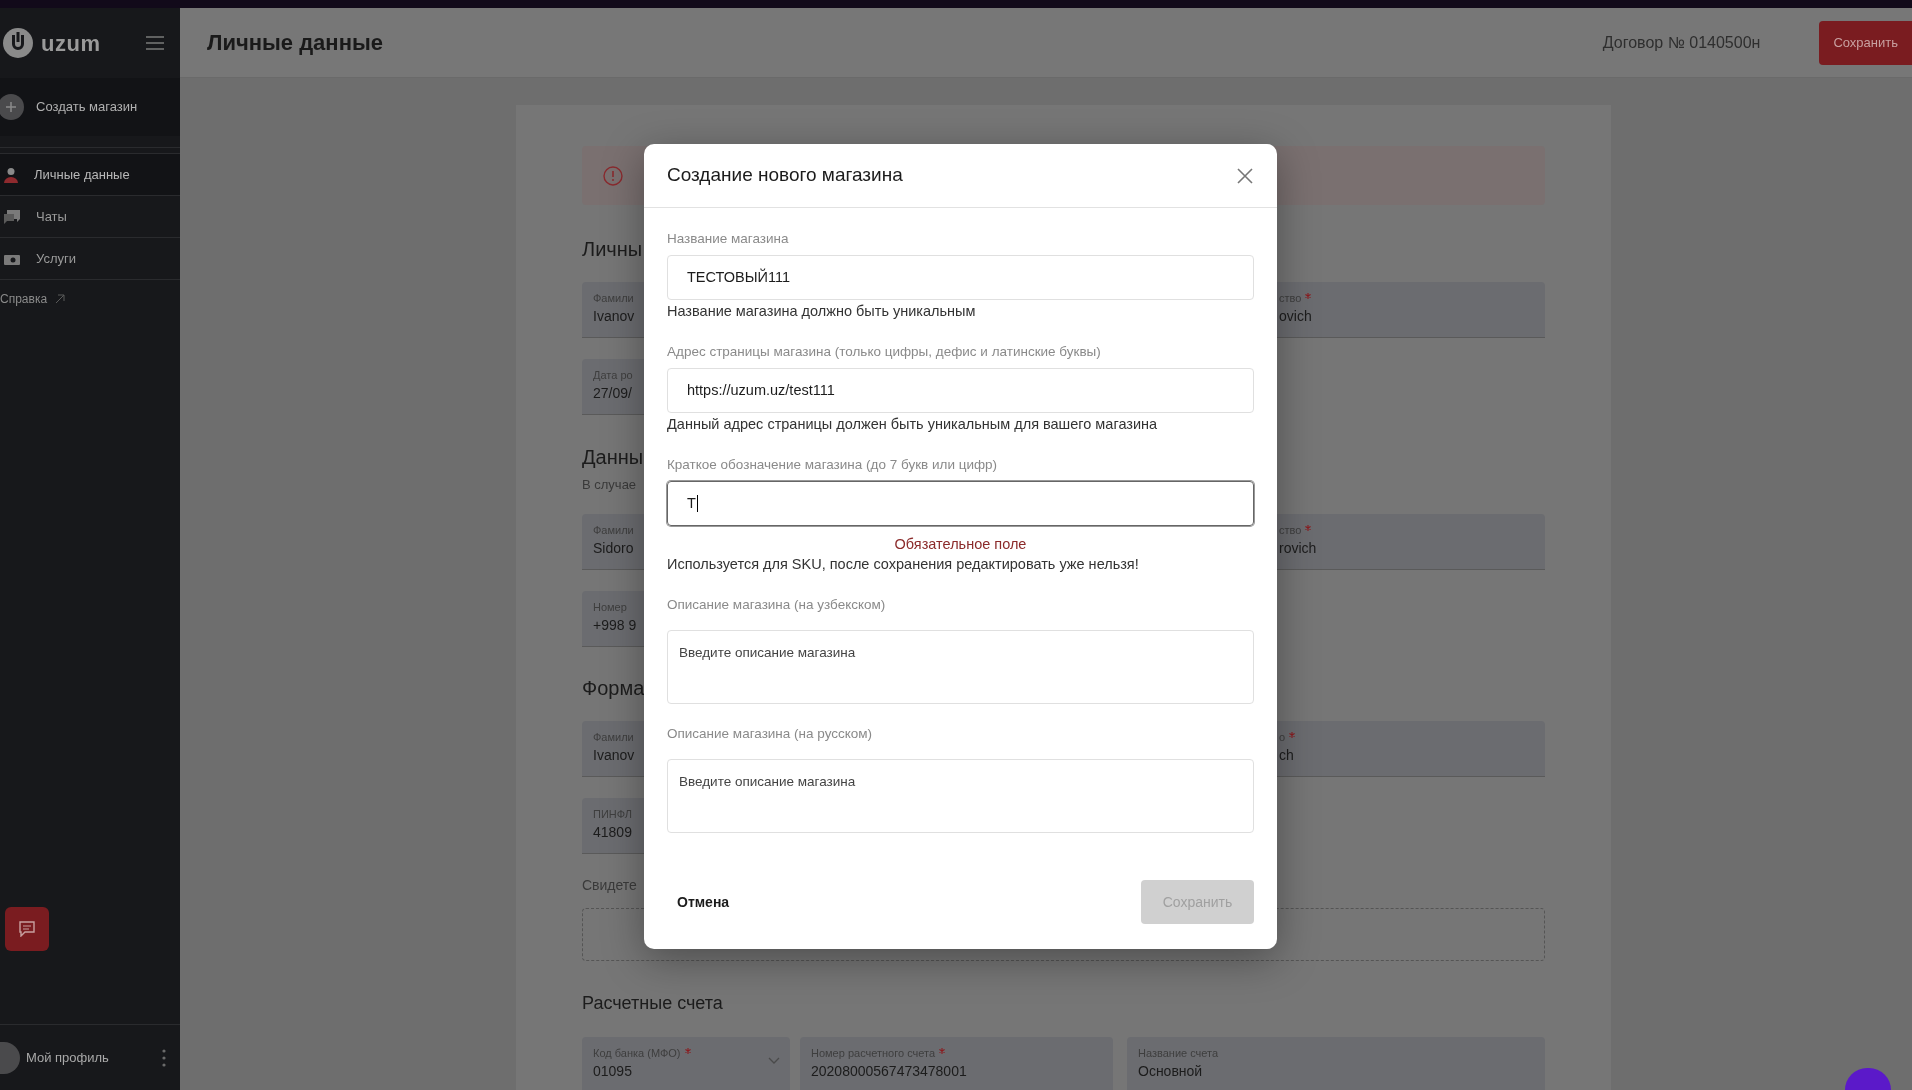  I want to click on more-icon, so click(164, 1057).